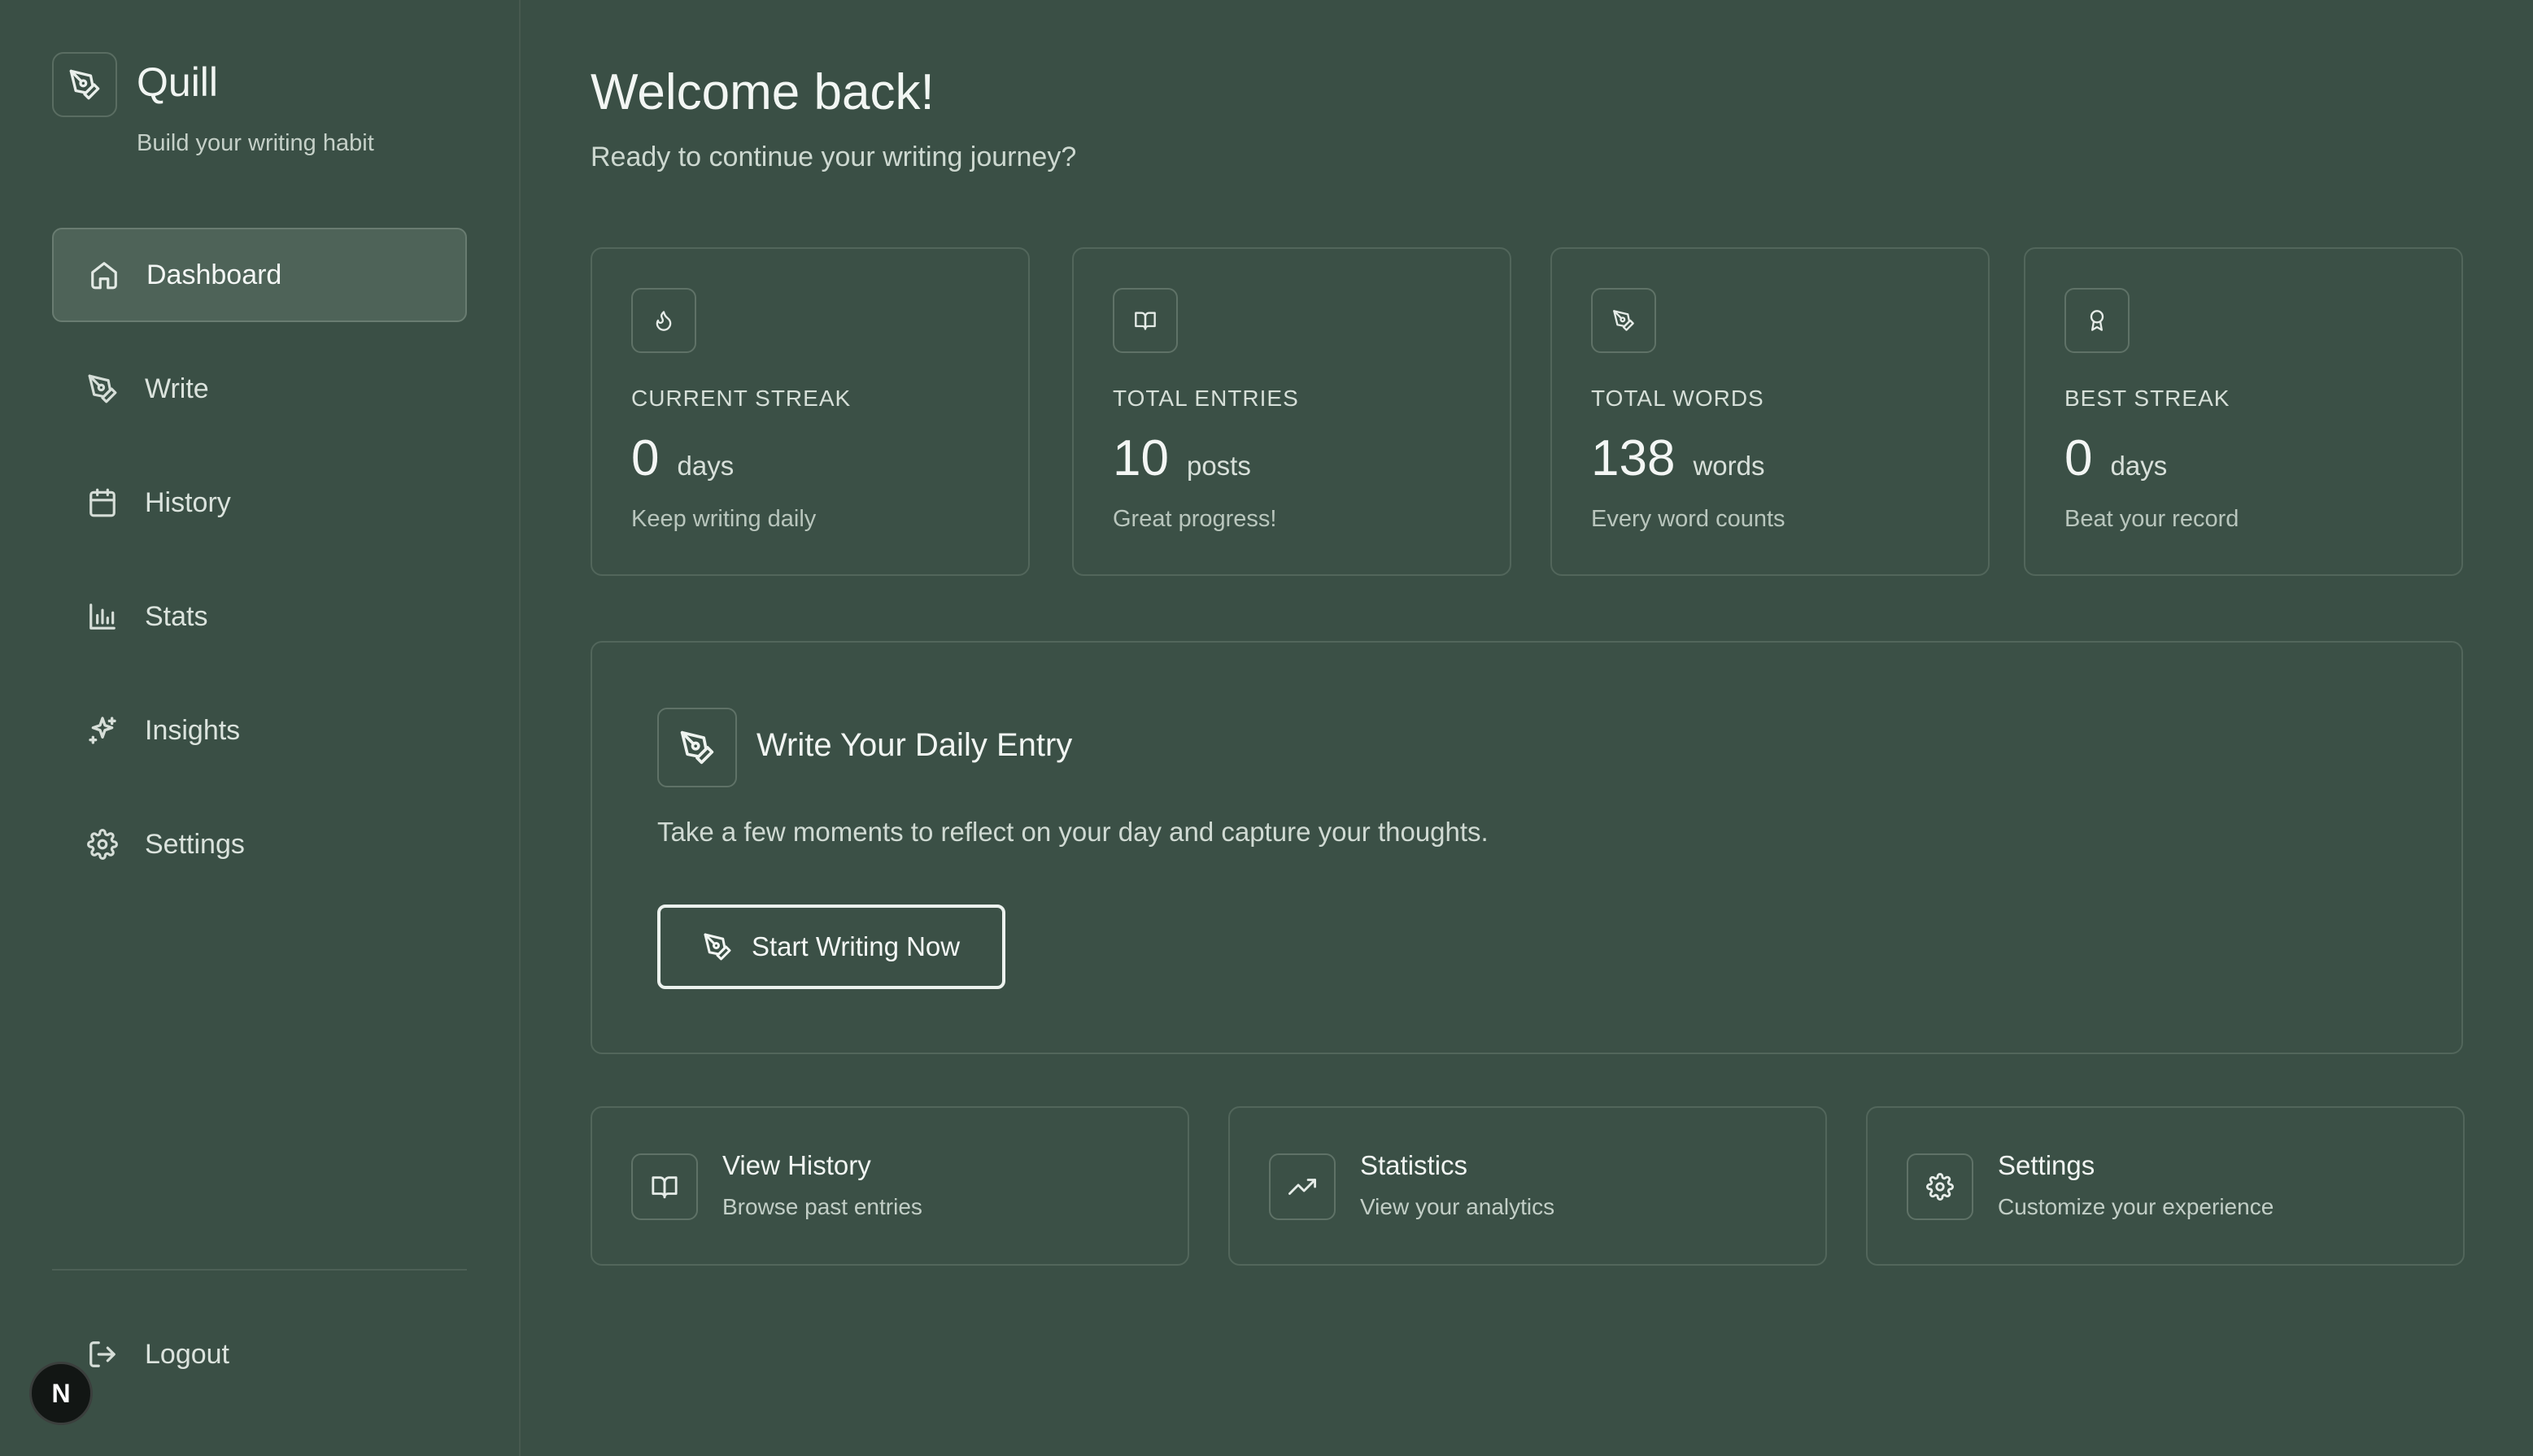 This screenshot has height=1456, width=2533. Describe the element at coordinates (1634, 458) in the screenshot. I see `stat-value: 138` at that location.